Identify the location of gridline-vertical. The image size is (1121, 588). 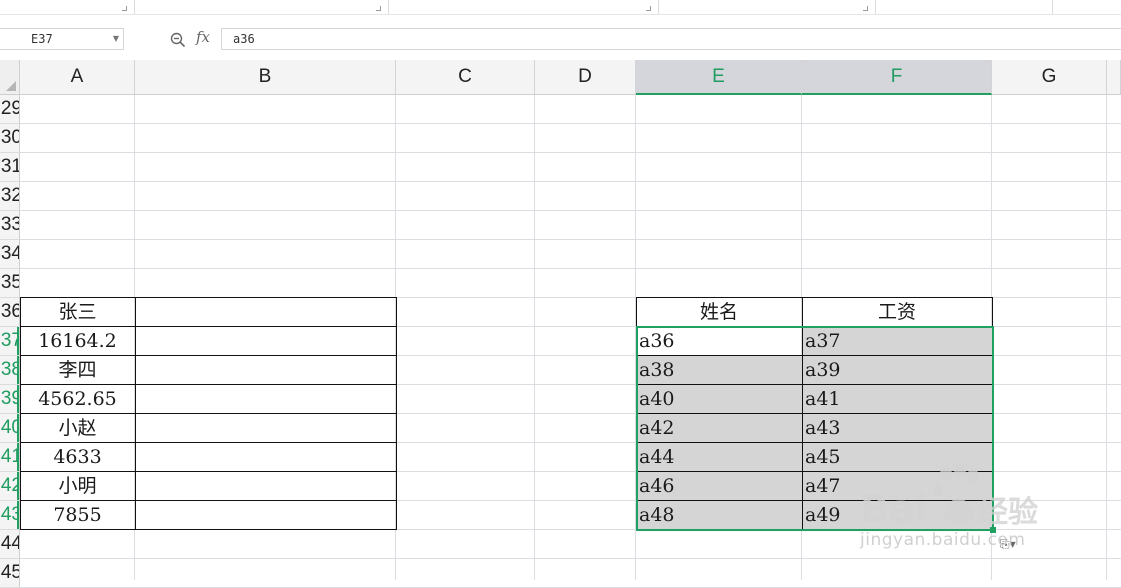
(534, 337).